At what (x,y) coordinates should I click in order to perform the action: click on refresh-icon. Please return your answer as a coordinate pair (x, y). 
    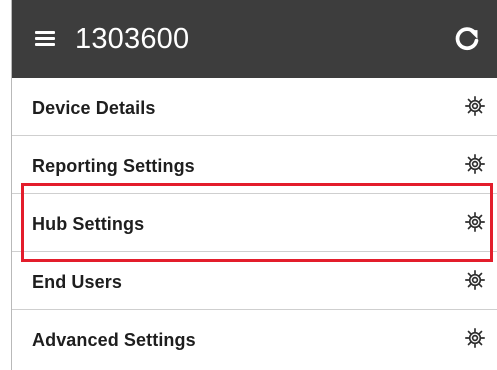
    Looking at the image, I should click on (467, 38).